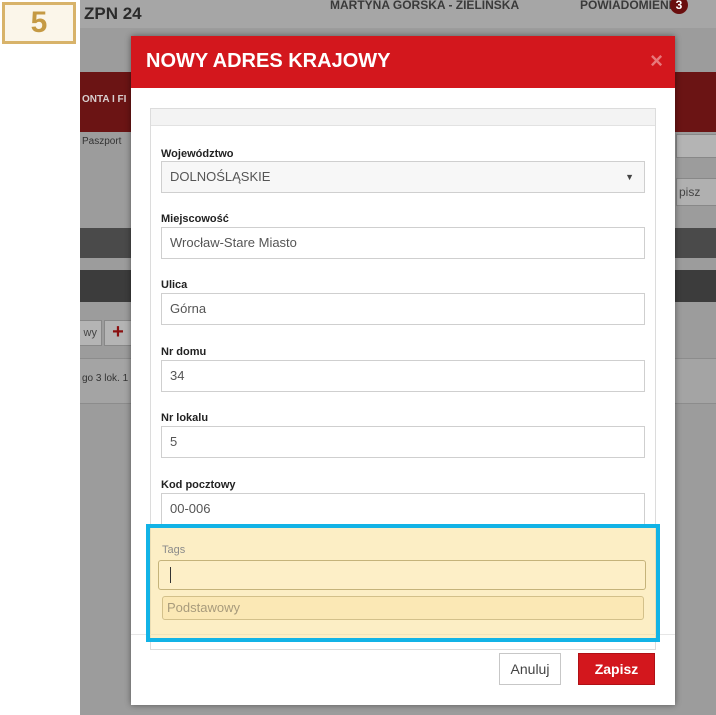  What do you see at coordinates (104, 99) in the screenshot?
I see `nav-item-label: ONTA I FI` at bounding box center [104, 99].